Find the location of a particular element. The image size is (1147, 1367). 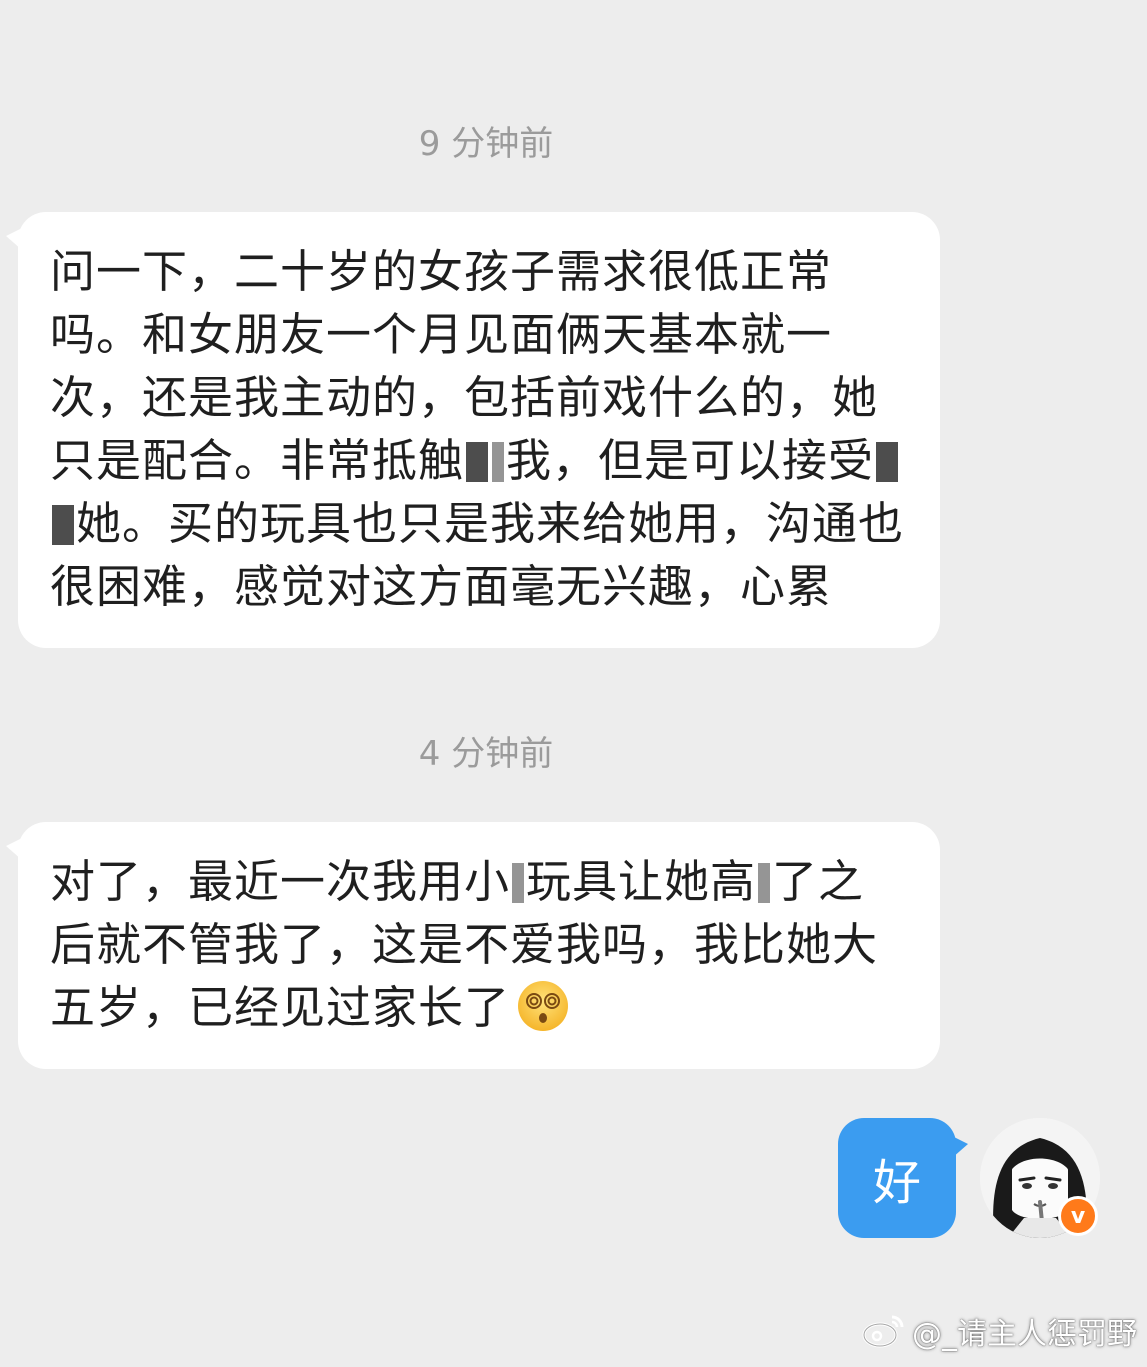

message-text-segment: 玩具让她高 is located at coordinates (641, 881).